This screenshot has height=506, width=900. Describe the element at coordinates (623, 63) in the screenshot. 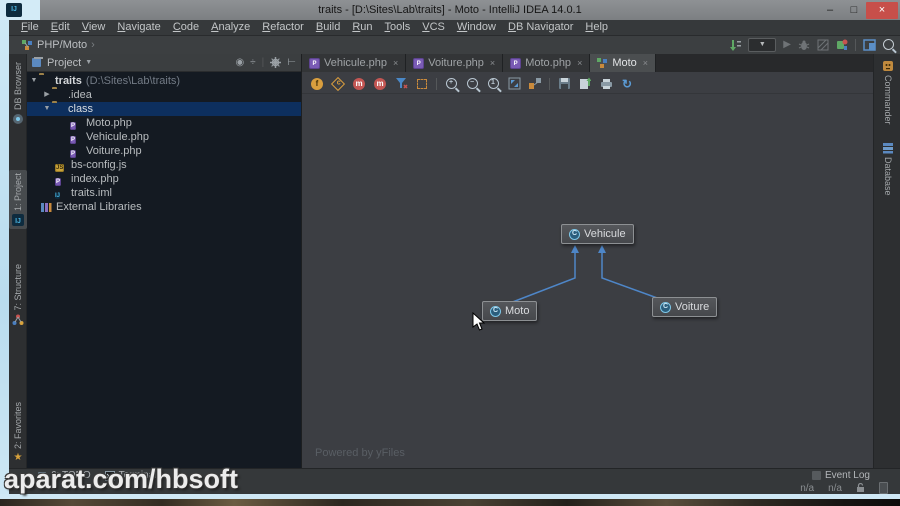

I see `tab-moto-diagram: Moto ×` at that location.